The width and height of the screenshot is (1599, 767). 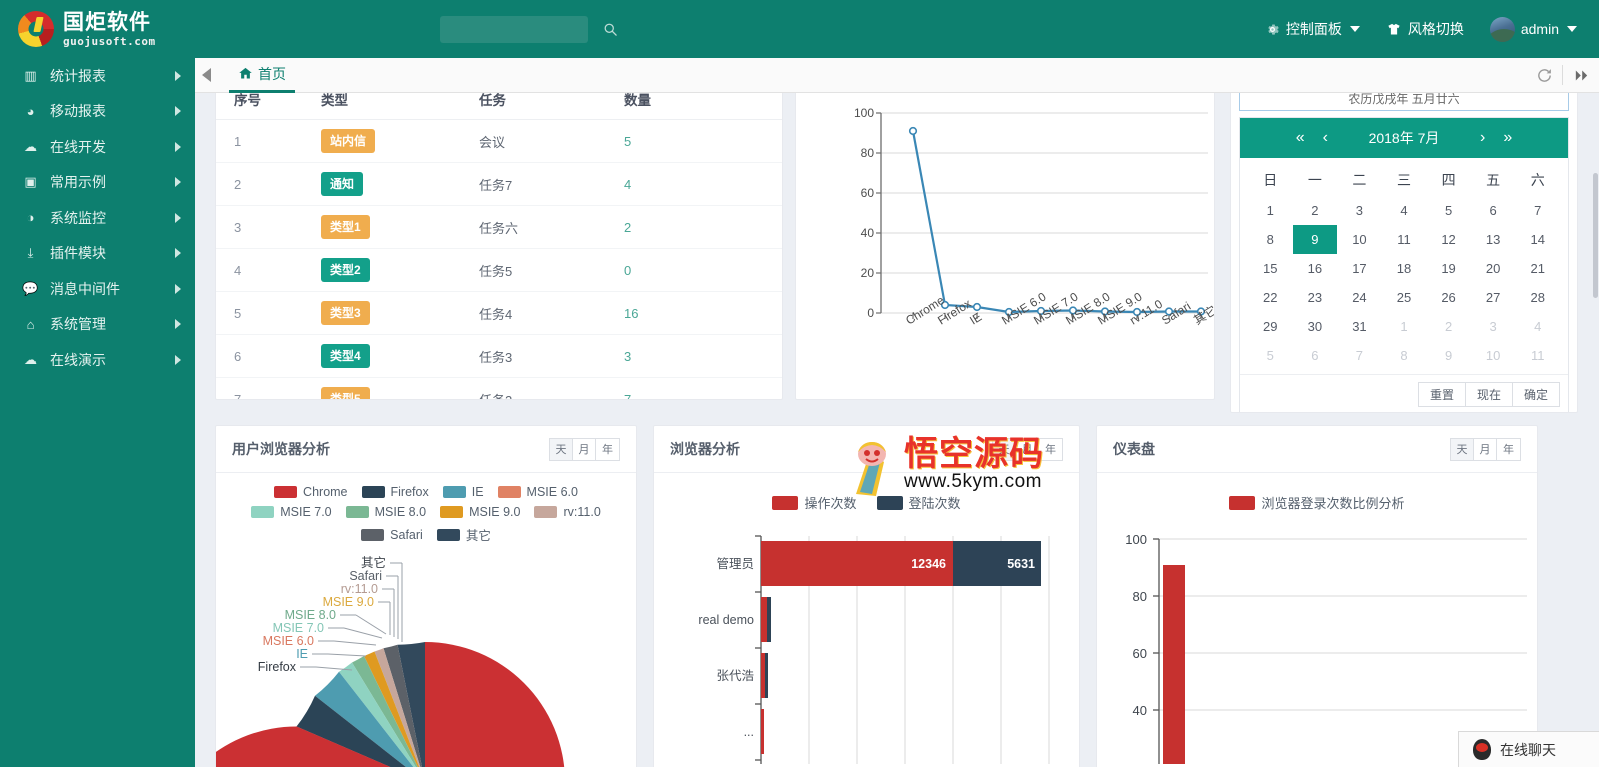 I want to click on legend-item: Chrome, so click(x=311, y=492).